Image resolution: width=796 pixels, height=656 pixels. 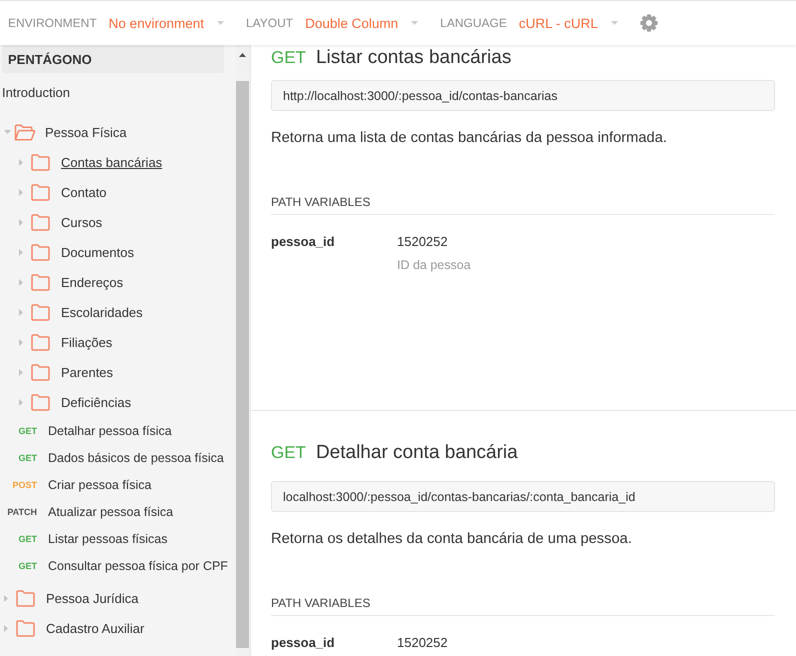 What do you see at coordinates (113, 59) in the screenshot?
I see `collection-title: PENTÁGONO` at bounding box center [113, 59].